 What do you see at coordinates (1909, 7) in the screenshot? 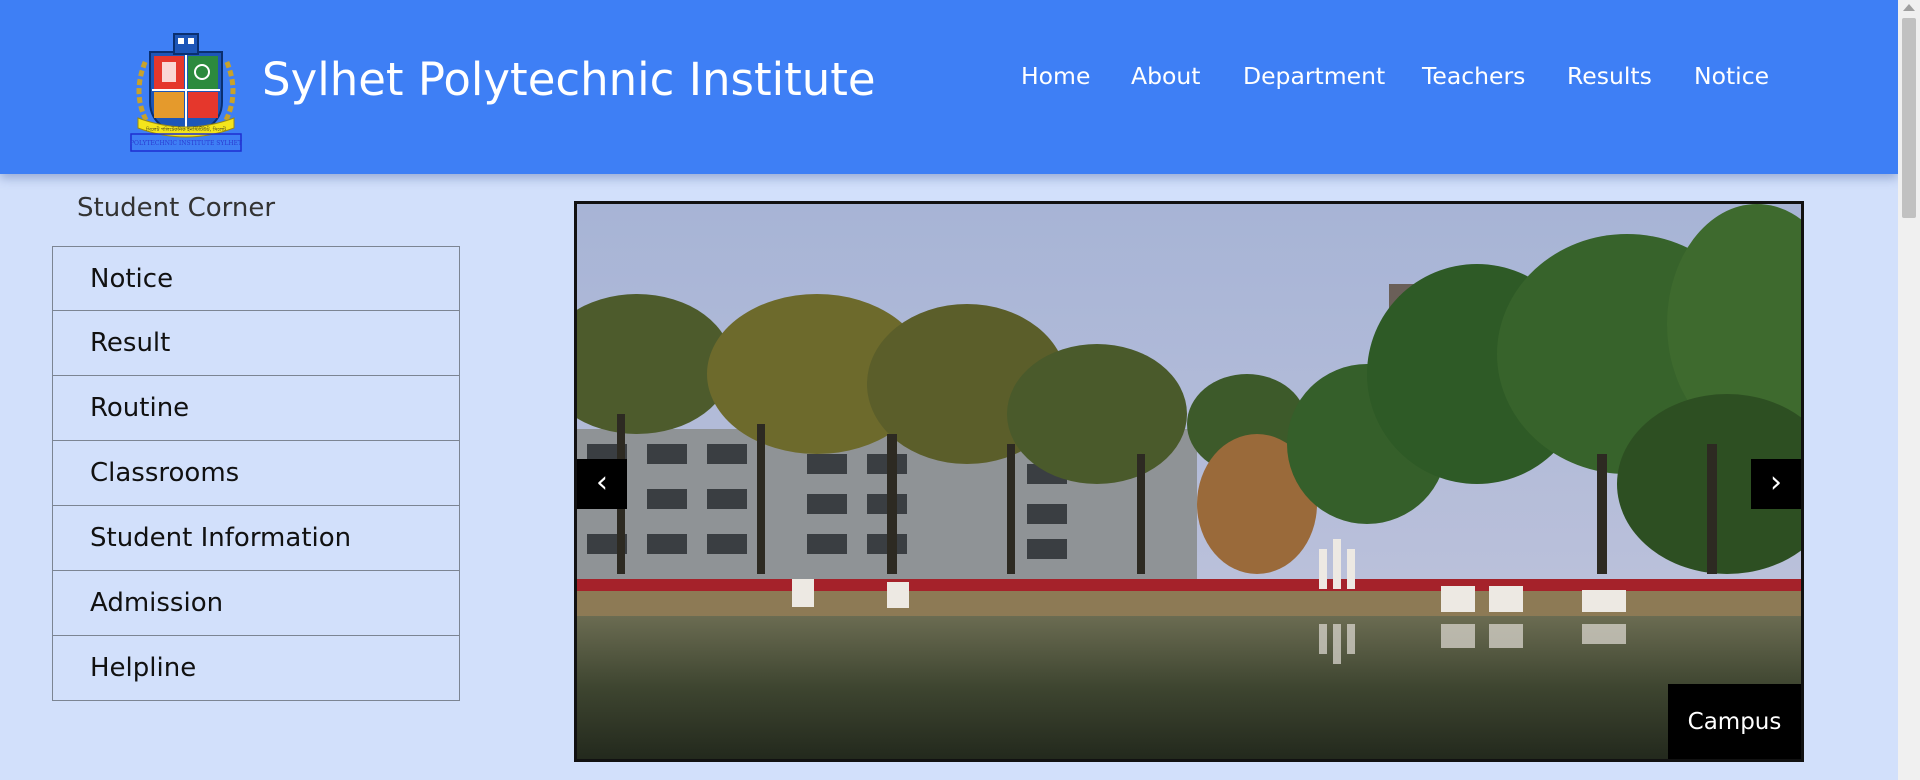
I see `scroll-up-icon` at bounding box center [1909, 7].